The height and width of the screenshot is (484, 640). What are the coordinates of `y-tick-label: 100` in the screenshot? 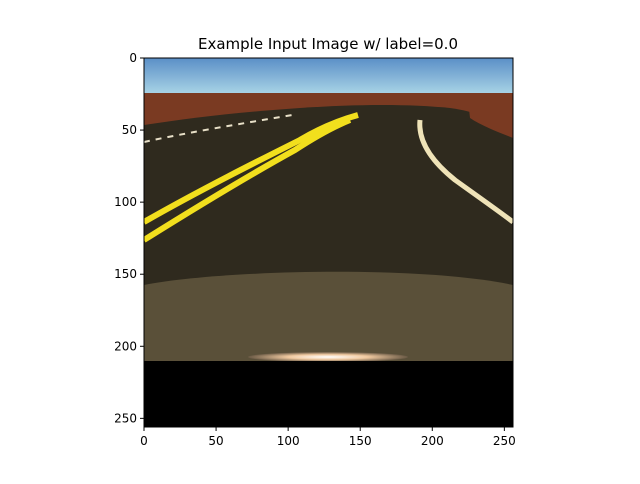 It's located at (125, 202).